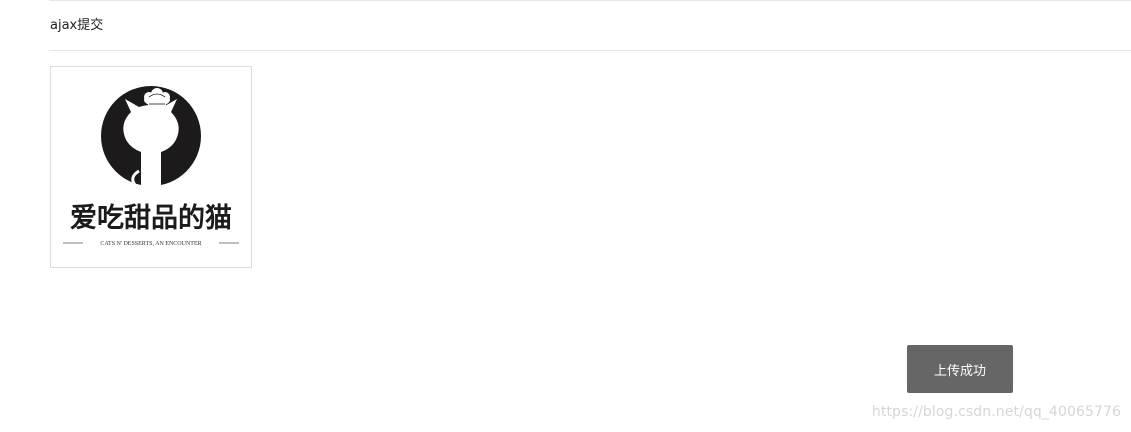 The width and height of the screenshot is (1131, 432). Describe the element at coordinates (150, 244) in the screenshot. I see `logo-tagline: CATS N' DESSERTS, AN ENCOUNTER` at that location.